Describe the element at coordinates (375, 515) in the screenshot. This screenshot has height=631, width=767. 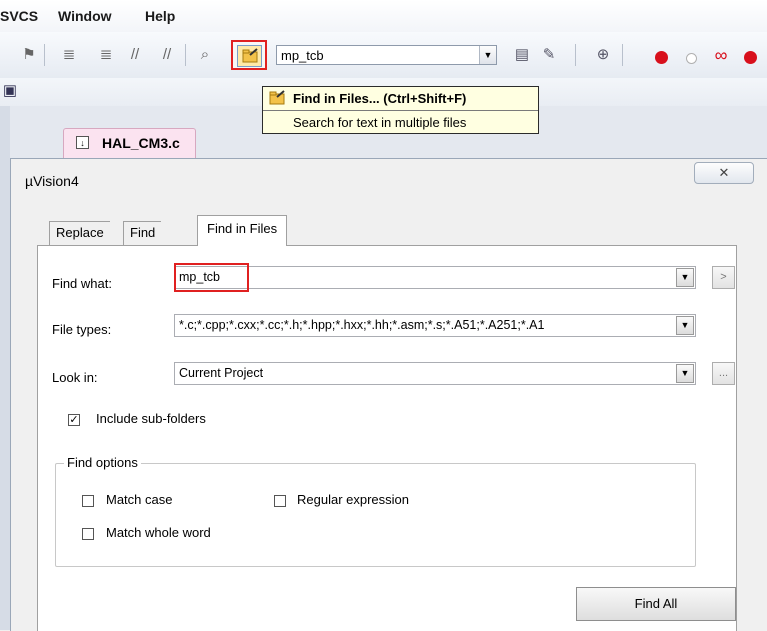
I see `find-options-group` at that location.